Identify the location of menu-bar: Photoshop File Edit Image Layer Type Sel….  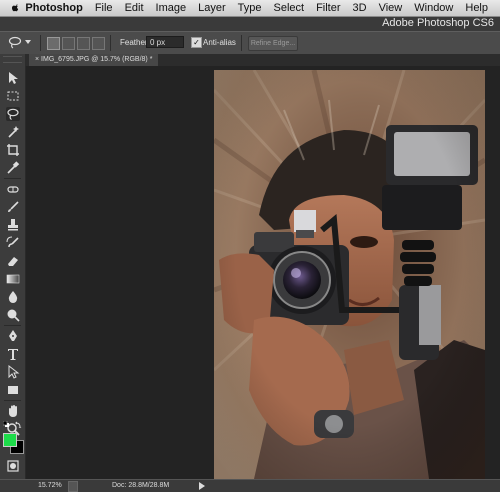
(250, 8).